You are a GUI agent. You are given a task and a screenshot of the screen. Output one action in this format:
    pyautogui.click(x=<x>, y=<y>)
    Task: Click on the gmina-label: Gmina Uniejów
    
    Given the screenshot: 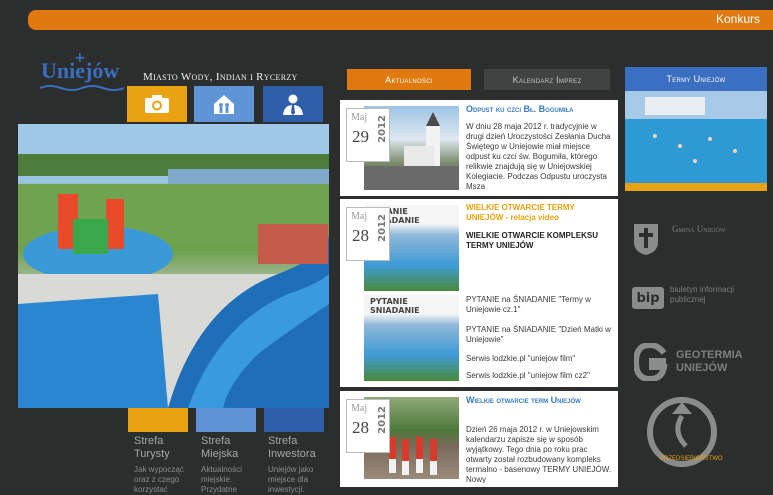 What is the action you would take?
    pyautogui.click(x=699, y=229)
    